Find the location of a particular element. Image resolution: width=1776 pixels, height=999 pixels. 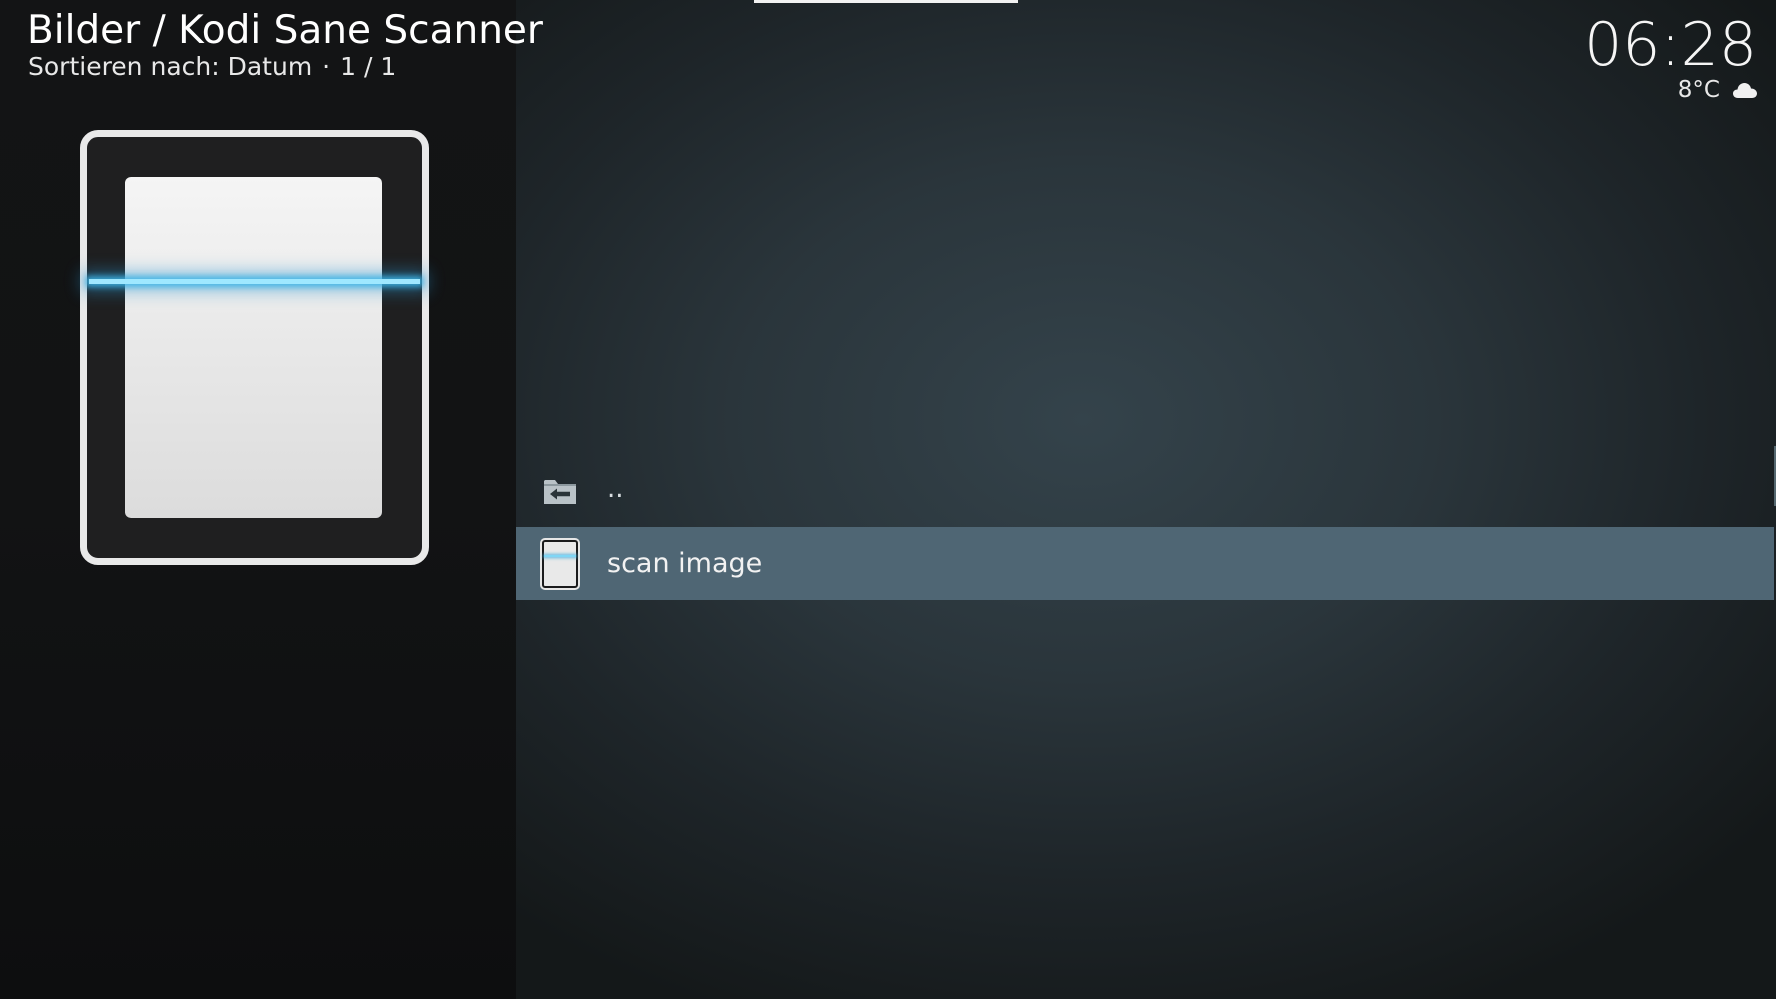

page-title: Bilder / Kodi Sane Scanner is located at coordinates (285, 30).